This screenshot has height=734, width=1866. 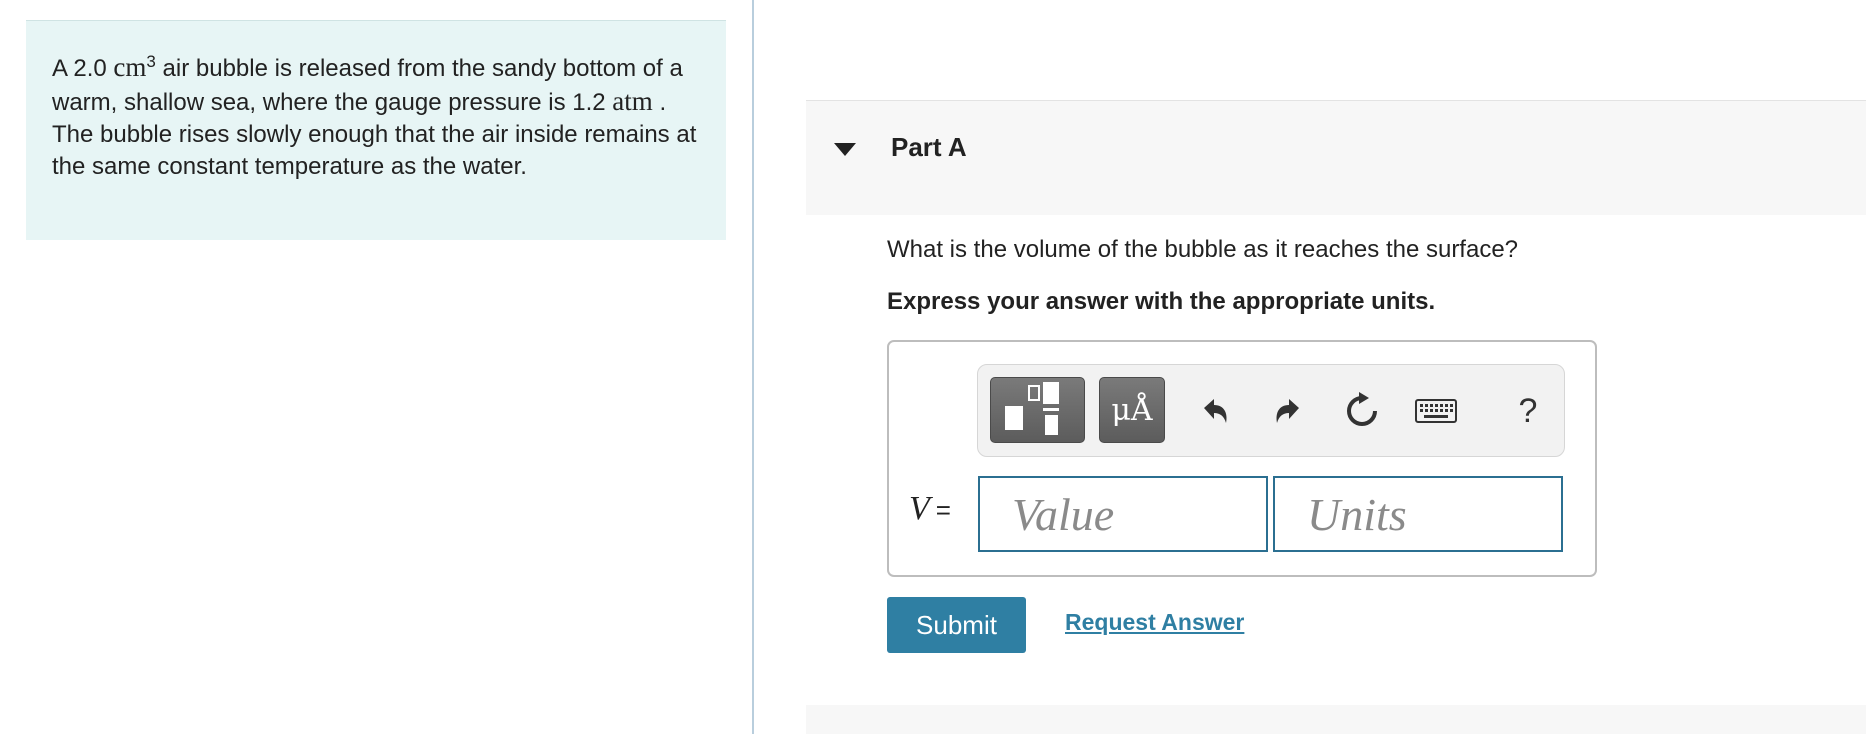 I want to click on units-icon: μÅ, so click(x=1132, y=410).